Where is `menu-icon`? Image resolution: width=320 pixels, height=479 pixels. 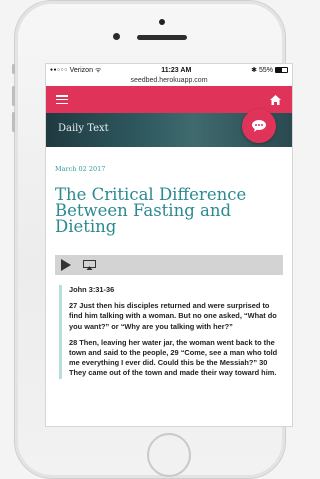
menu-icon is located at coordinates (62, 99).